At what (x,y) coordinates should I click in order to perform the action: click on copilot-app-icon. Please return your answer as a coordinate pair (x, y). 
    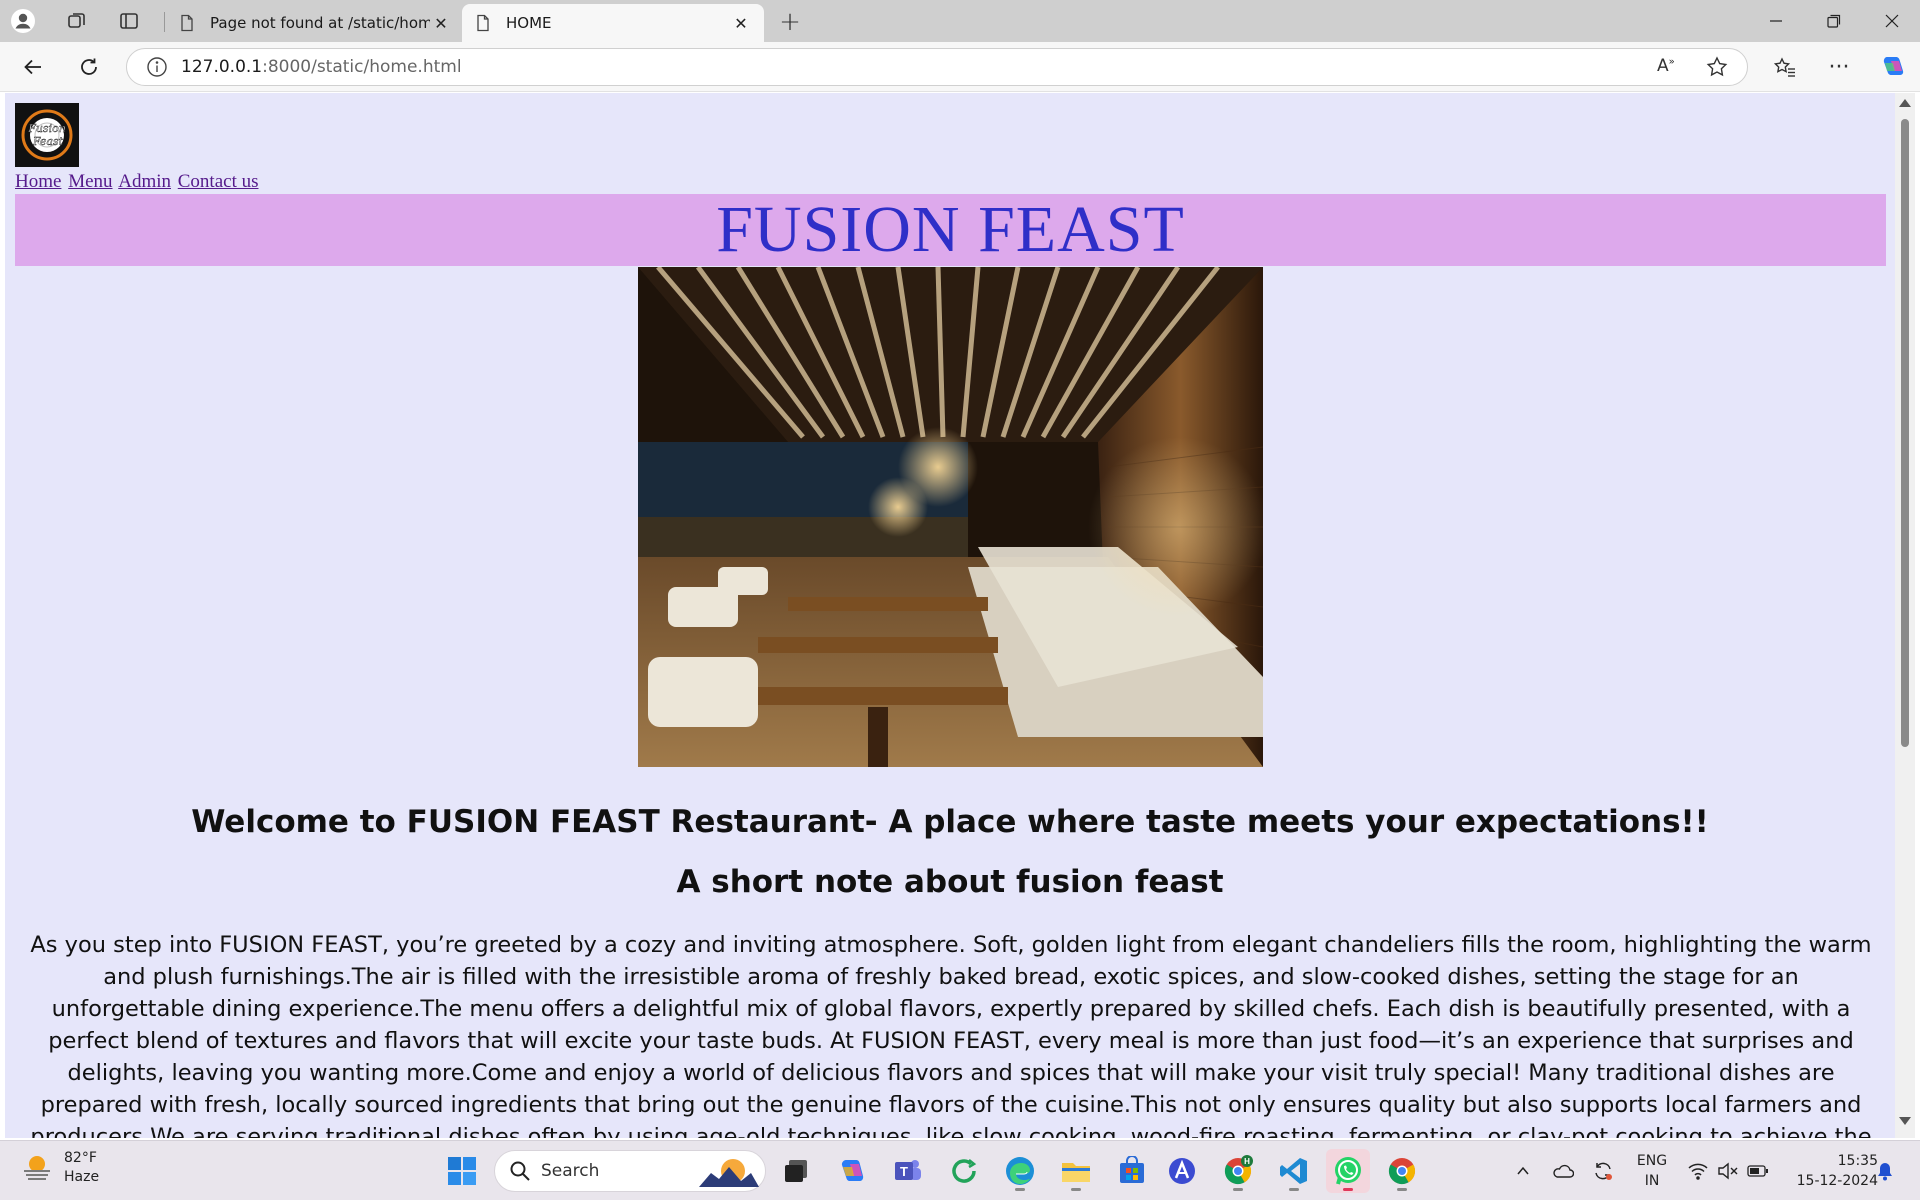
    Looking at the image, I should click on (852, 1171).